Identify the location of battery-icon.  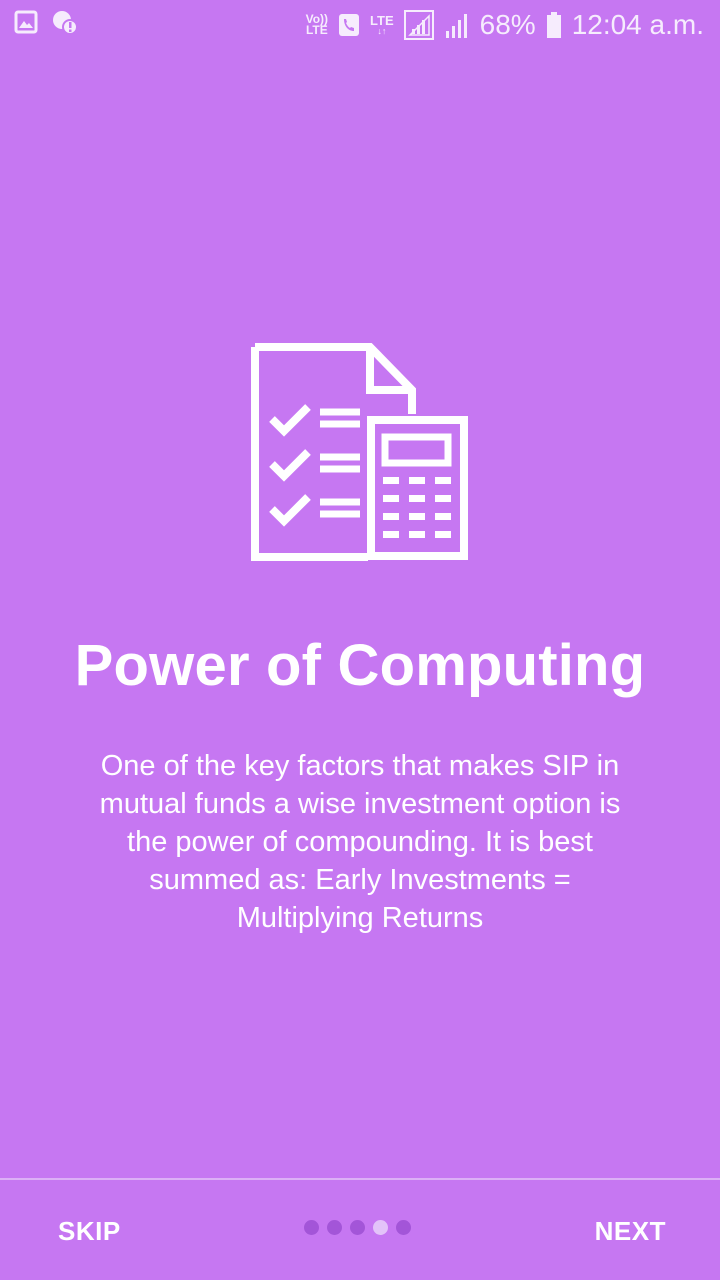
(554, 25).